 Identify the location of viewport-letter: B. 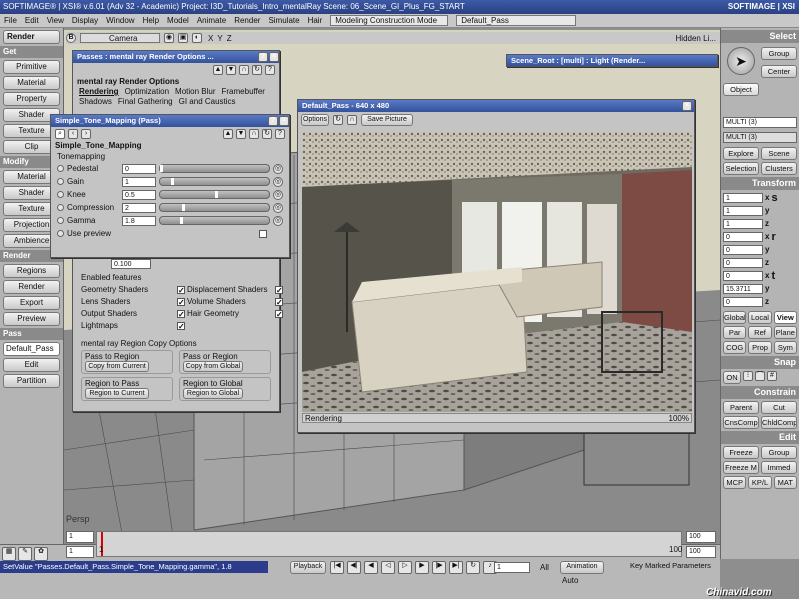
(71, 38).